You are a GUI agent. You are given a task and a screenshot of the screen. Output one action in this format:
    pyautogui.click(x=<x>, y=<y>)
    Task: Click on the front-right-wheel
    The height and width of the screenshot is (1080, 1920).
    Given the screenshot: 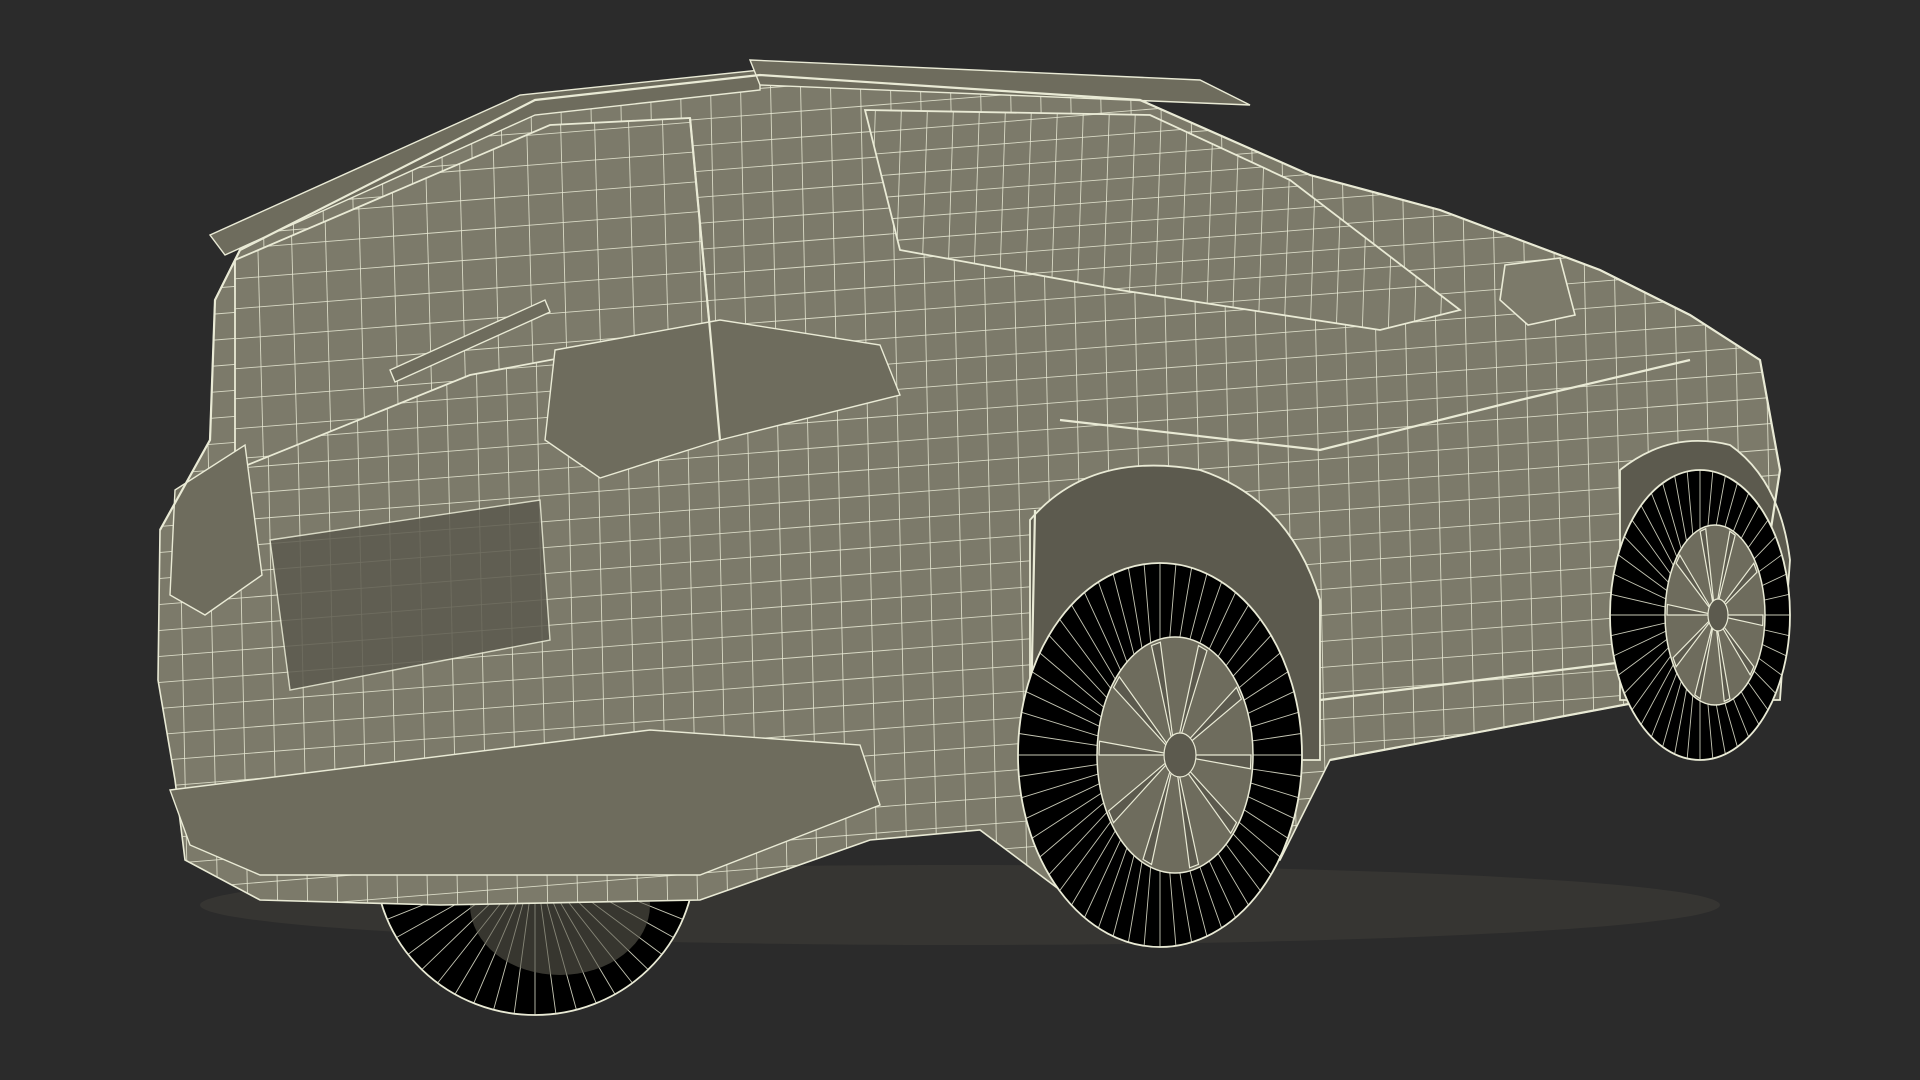 What is the action you would take?
    pyautogui.click(x=1700, y=615)
    